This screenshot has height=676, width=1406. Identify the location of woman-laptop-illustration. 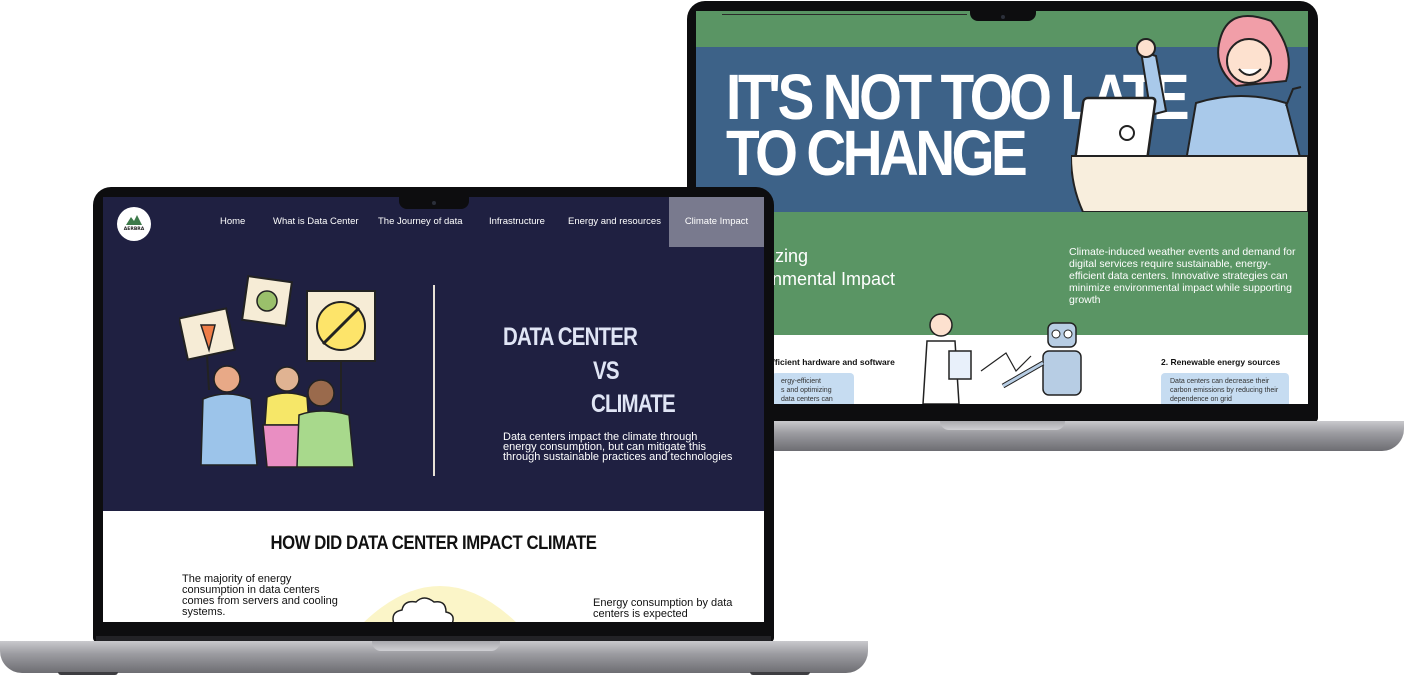
(1189, 113).